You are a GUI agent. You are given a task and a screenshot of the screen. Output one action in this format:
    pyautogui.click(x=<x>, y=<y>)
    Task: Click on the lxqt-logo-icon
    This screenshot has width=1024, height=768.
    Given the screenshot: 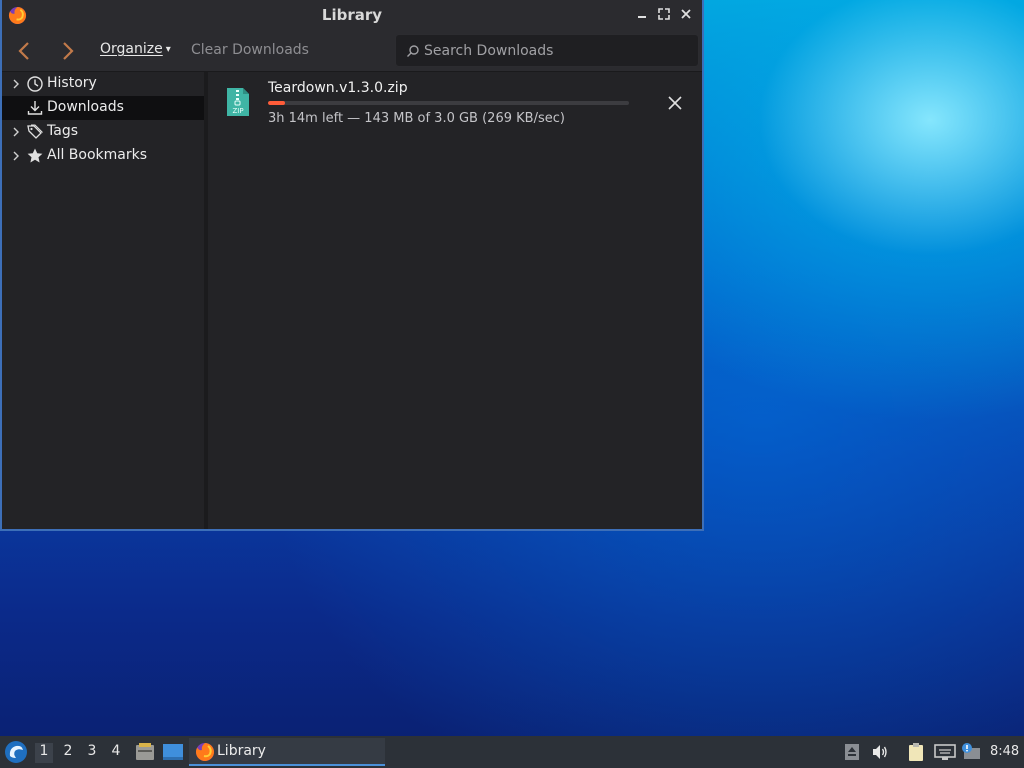 What is the action you would take?
    pyautogui.click(x=16, y=752)
    